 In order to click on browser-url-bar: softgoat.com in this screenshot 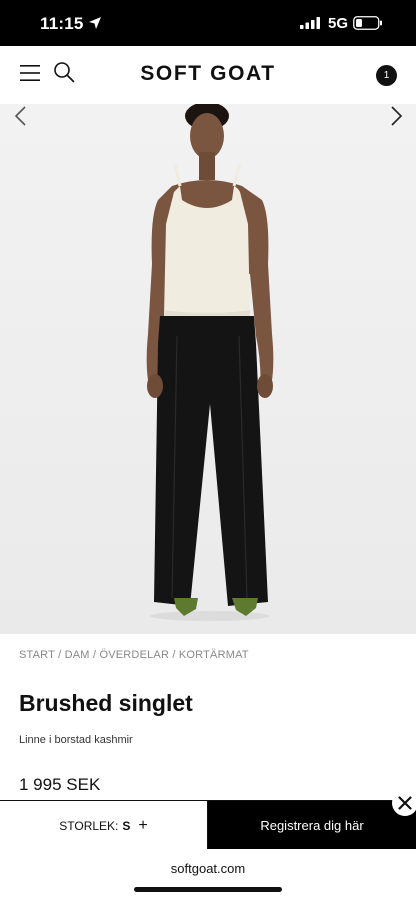, I will do `click(208, 874)`.